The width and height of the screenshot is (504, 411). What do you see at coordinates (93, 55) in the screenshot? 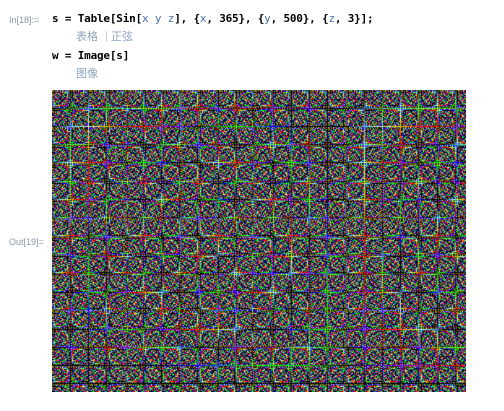
I see `code-token: Image` at bounding box center [93, 55].